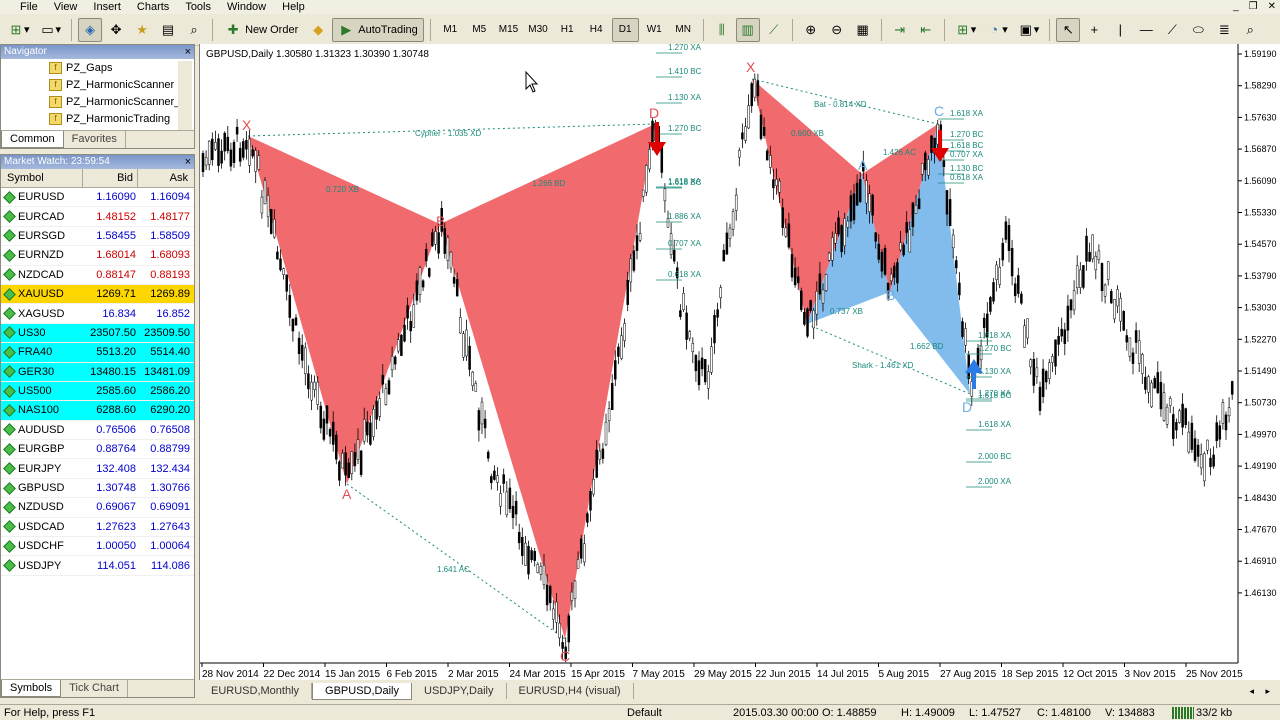 This screenshot has height=720, width=1280. Describe the element at coordinates (110, 178) in the screenshot. I see `col-bid: Bid` at that location.